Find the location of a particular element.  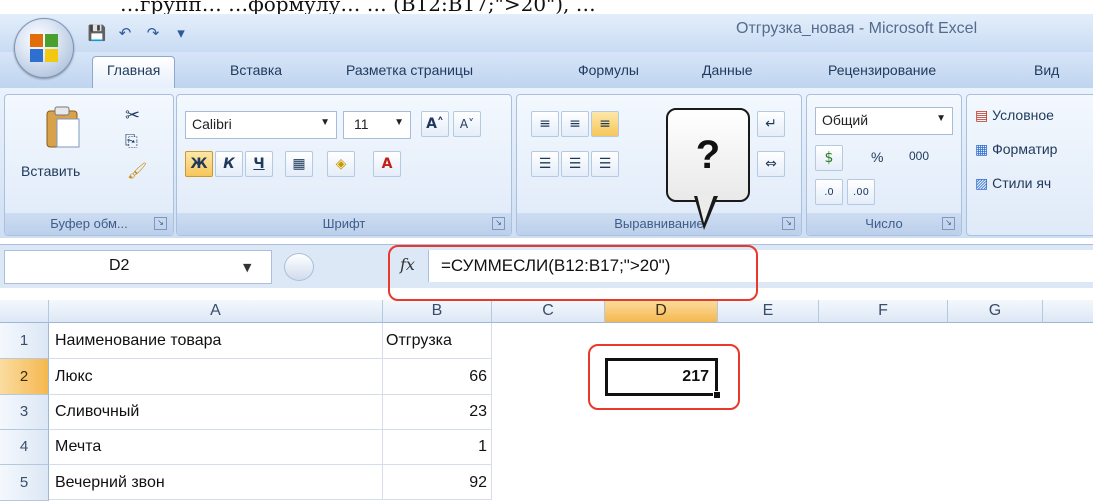

cell-a2: Люкс is located at coordinates (216, 377).